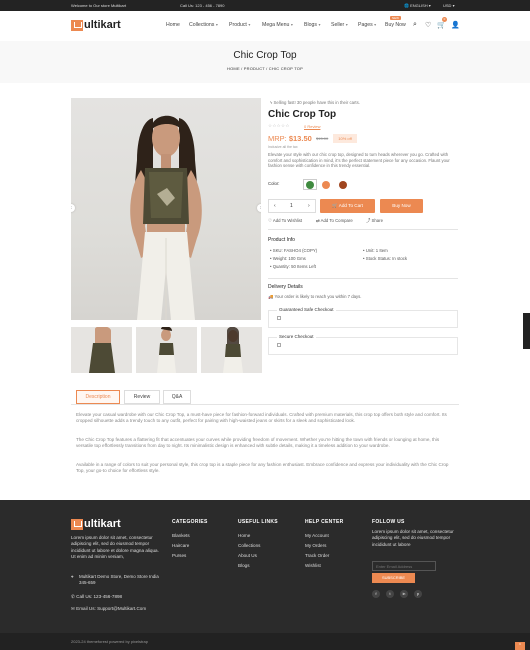 The width and height of the screenshot is (530, 650). Describe the element at coordinates (520, 646) in the screenshot. I see `back-to-top-button: ⌃` at that location.